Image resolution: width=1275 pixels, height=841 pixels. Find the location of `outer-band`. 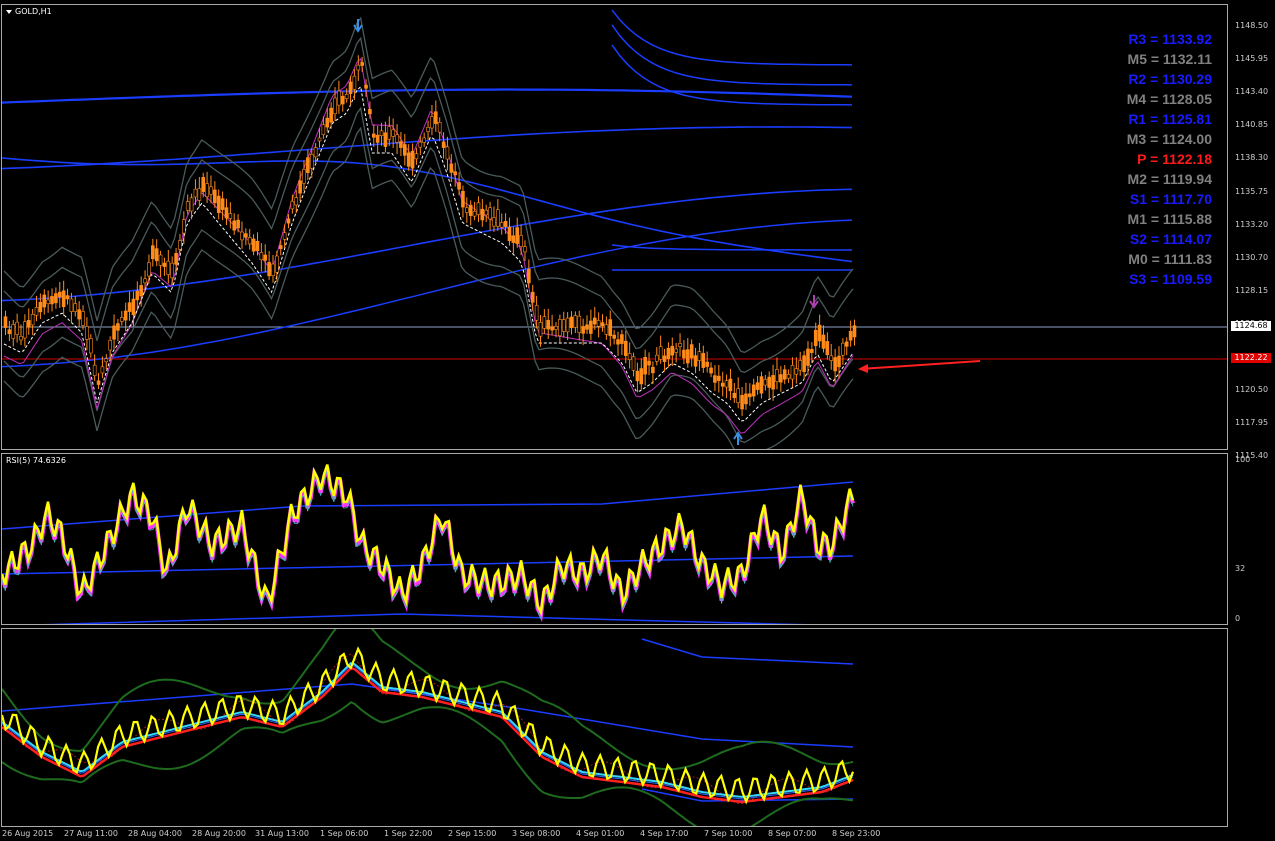

outer-band is located at coordinates (731, 247).